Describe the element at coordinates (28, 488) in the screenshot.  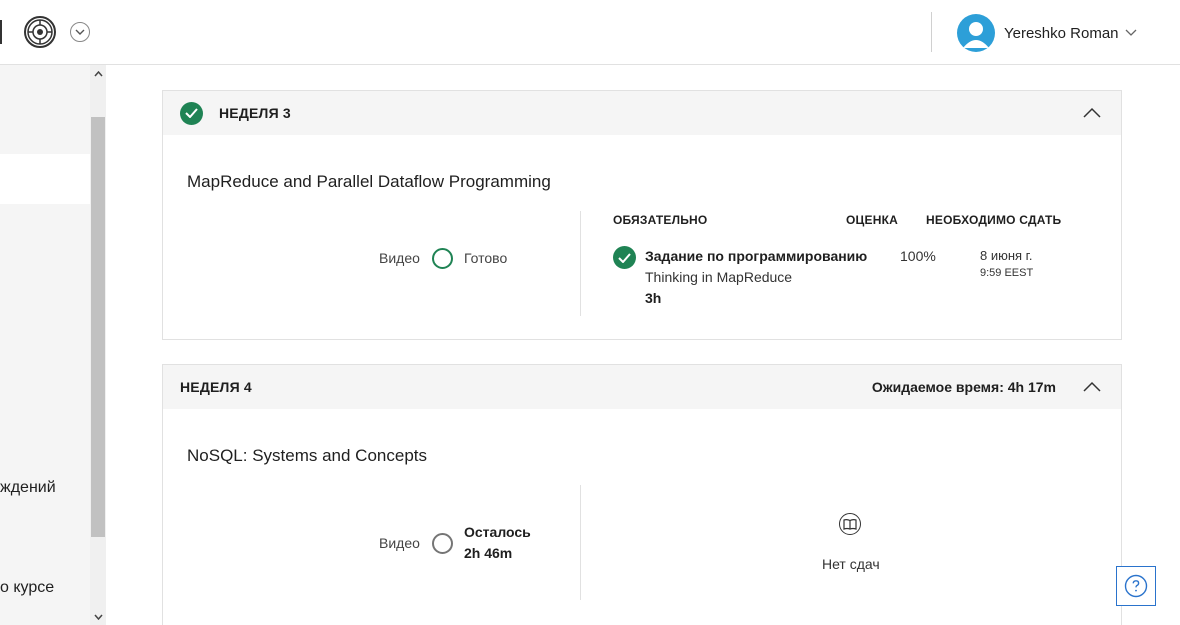
I see `sidebar-item-label: ждений` at that location.